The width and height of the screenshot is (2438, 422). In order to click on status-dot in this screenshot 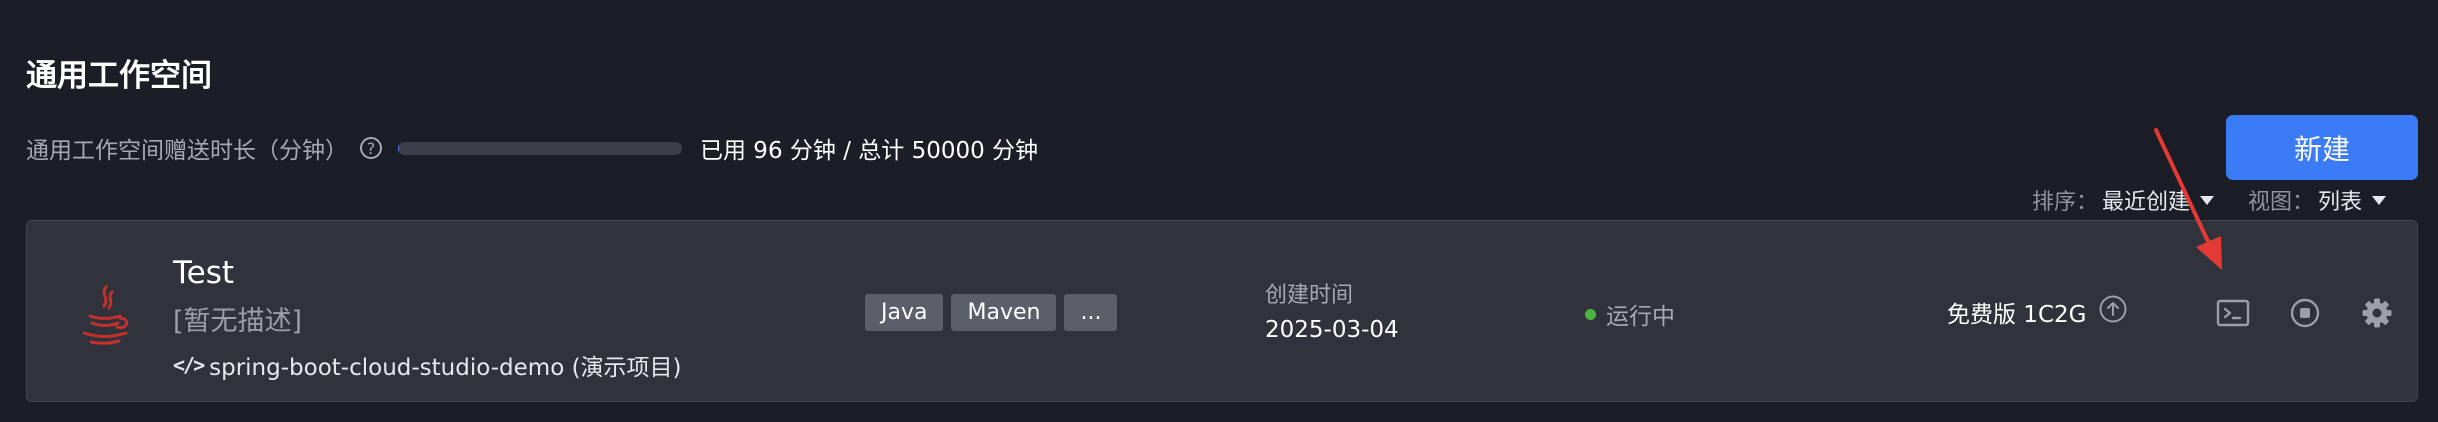, I will do `click(1590, 314)`.